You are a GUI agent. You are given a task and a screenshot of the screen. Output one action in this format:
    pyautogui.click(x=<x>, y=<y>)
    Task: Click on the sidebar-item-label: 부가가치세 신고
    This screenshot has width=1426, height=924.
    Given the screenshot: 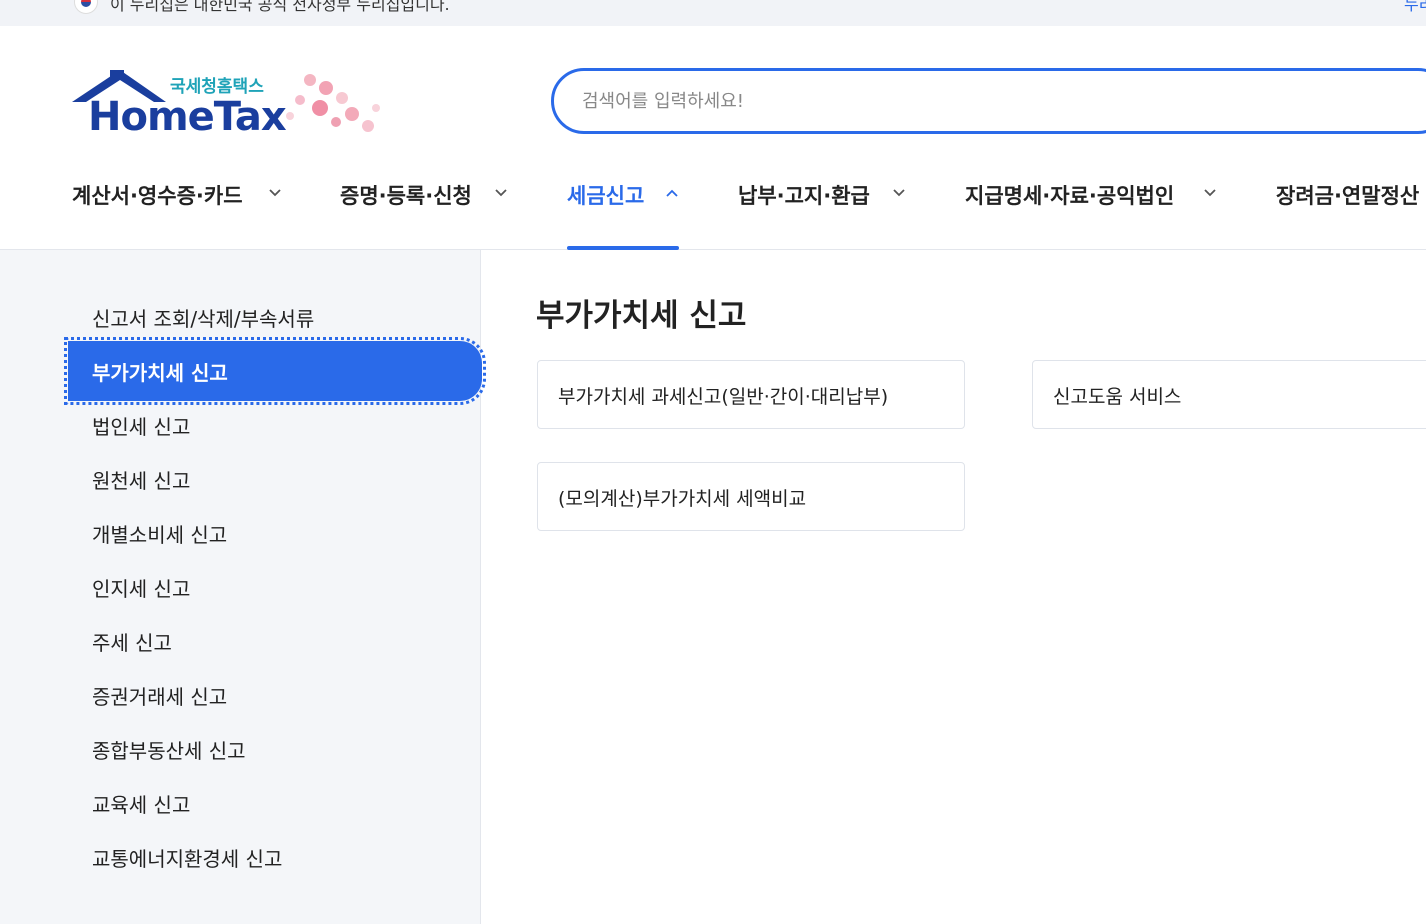 What is the action you would take?
    pyautogui.click(x=160, y=373)
    